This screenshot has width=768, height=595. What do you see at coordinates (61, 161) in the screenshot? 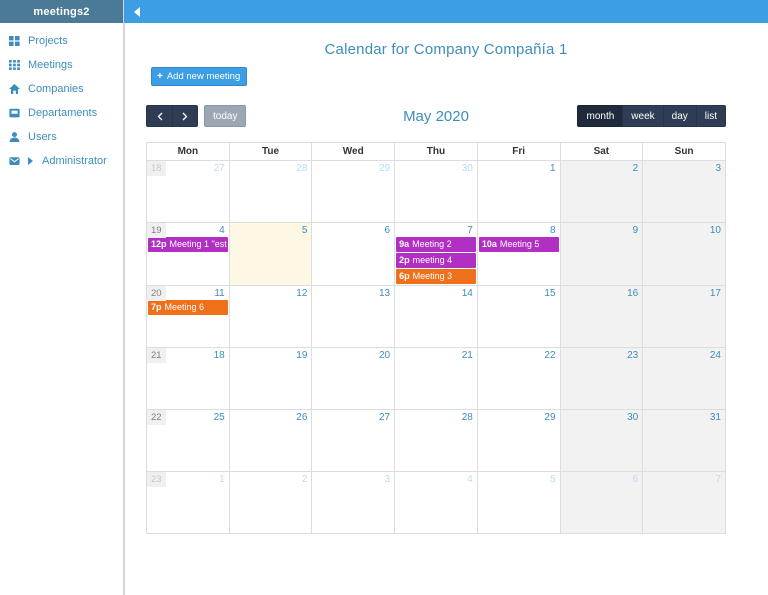
I see `sidebar-item-administrator: Administrator` at bounding box center [61, 161].